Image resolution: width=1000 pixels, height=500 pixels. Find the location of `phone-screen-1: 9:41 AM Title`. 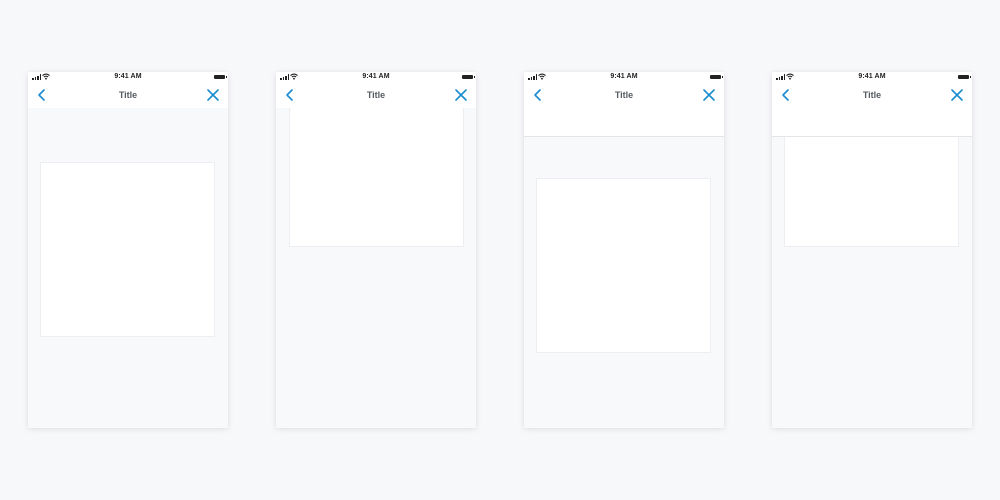

phone-screen-1: 9:41 AM Title is located at coordinates (128, 250).